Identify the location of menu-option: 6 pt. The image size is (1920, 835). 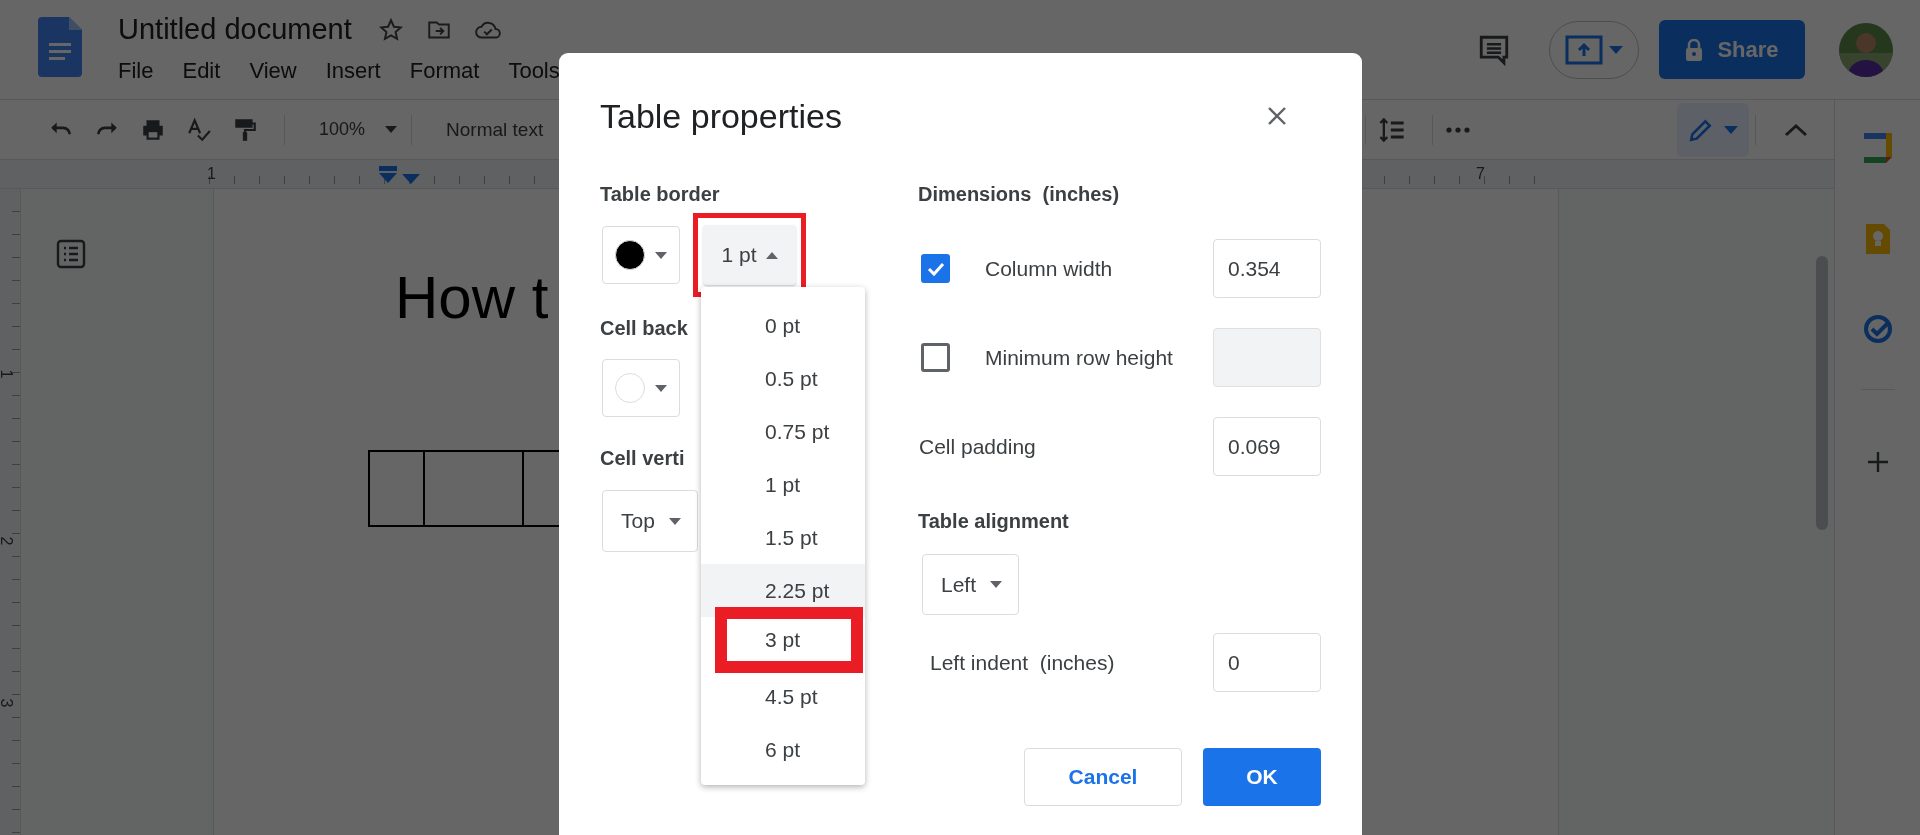
(783, 749).